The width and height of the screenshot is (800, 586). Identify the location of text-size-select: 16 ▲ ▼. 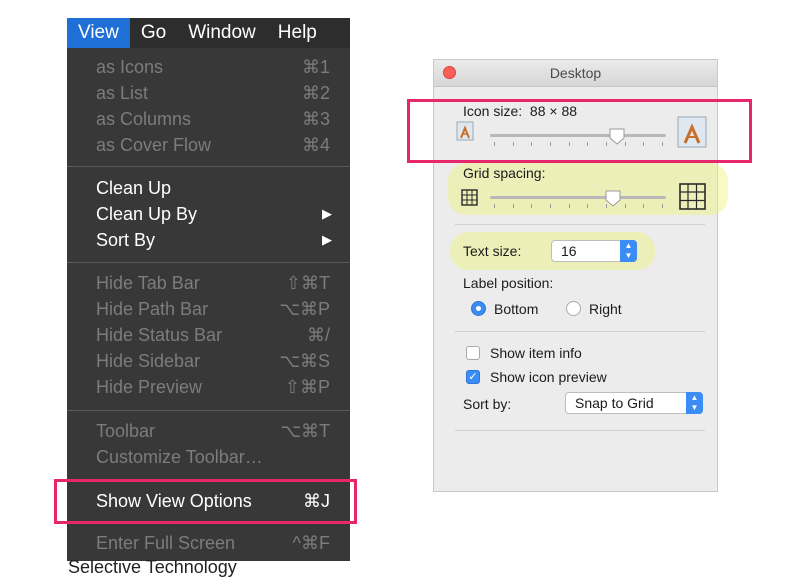
(594, 251).